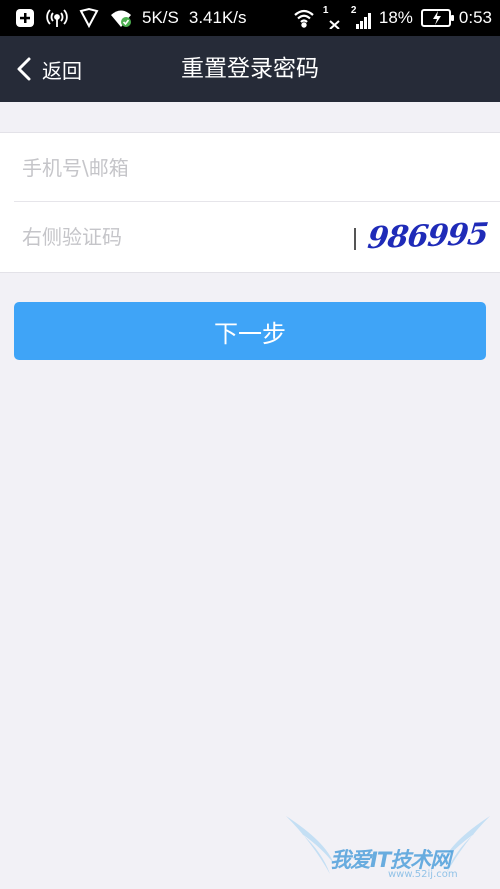  What do you see at coordinates (57, 18) in the screenshot?
I see `hotspot-icon` at bounding box center [57, 18].